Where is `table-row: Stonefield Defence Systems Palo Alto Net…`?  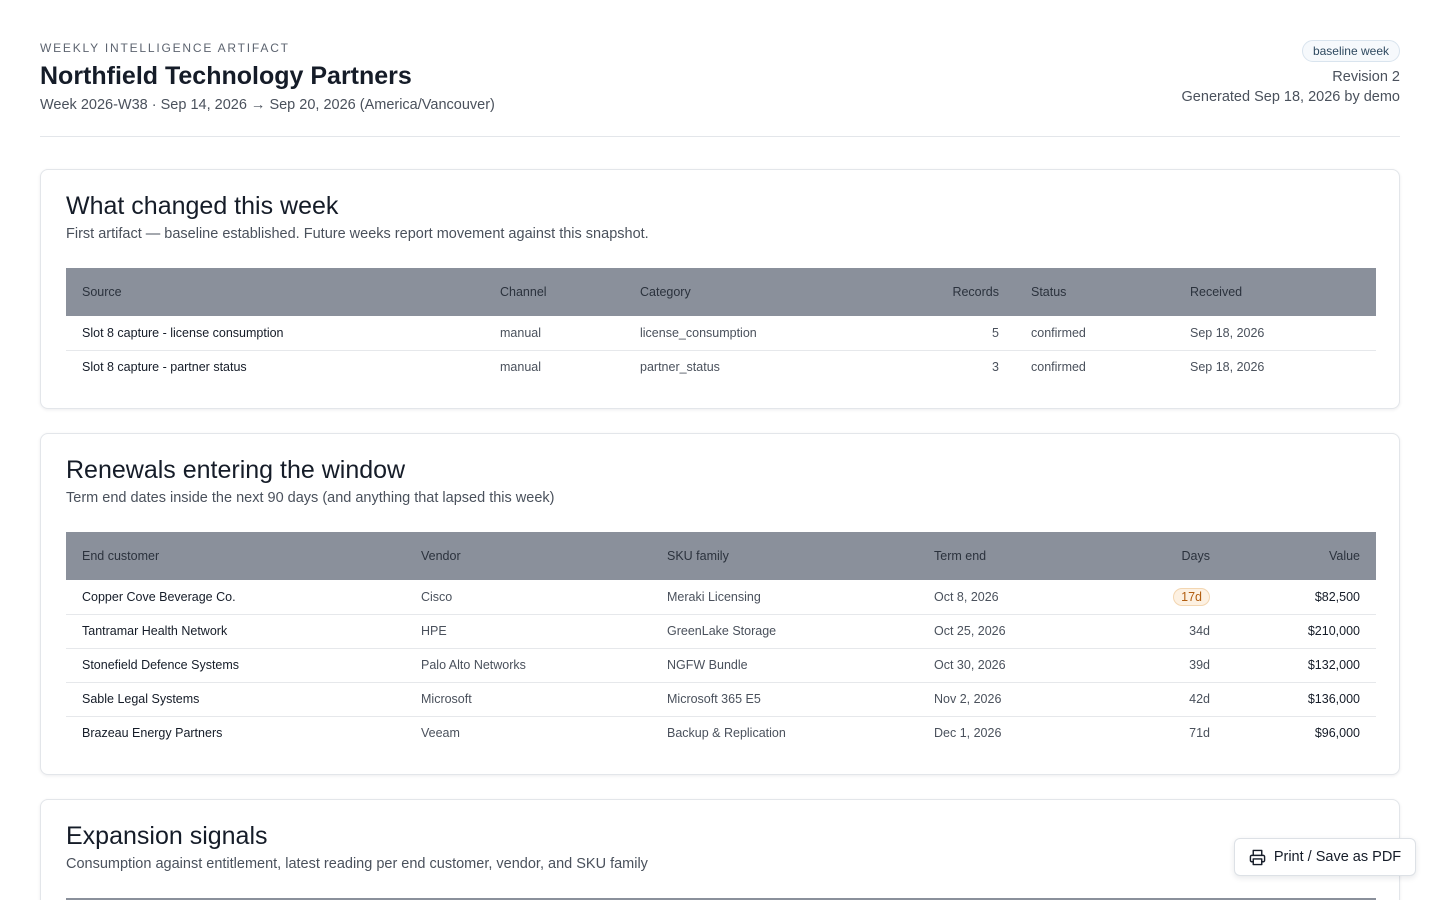 table-row: Stonefield Defence Systems Palo Alto Net… is located at coordinates (721, 665).